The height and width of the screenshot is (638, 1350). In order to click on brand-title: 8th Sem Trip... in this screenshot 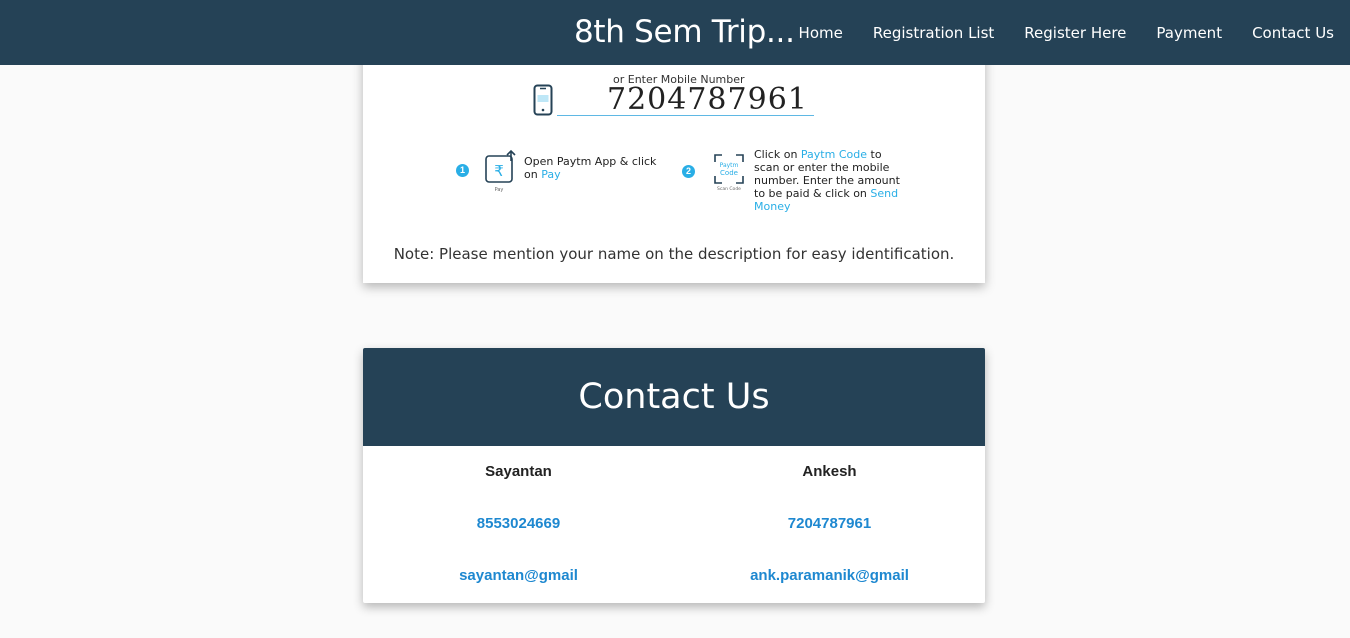, I will do `click(684, 32)`.